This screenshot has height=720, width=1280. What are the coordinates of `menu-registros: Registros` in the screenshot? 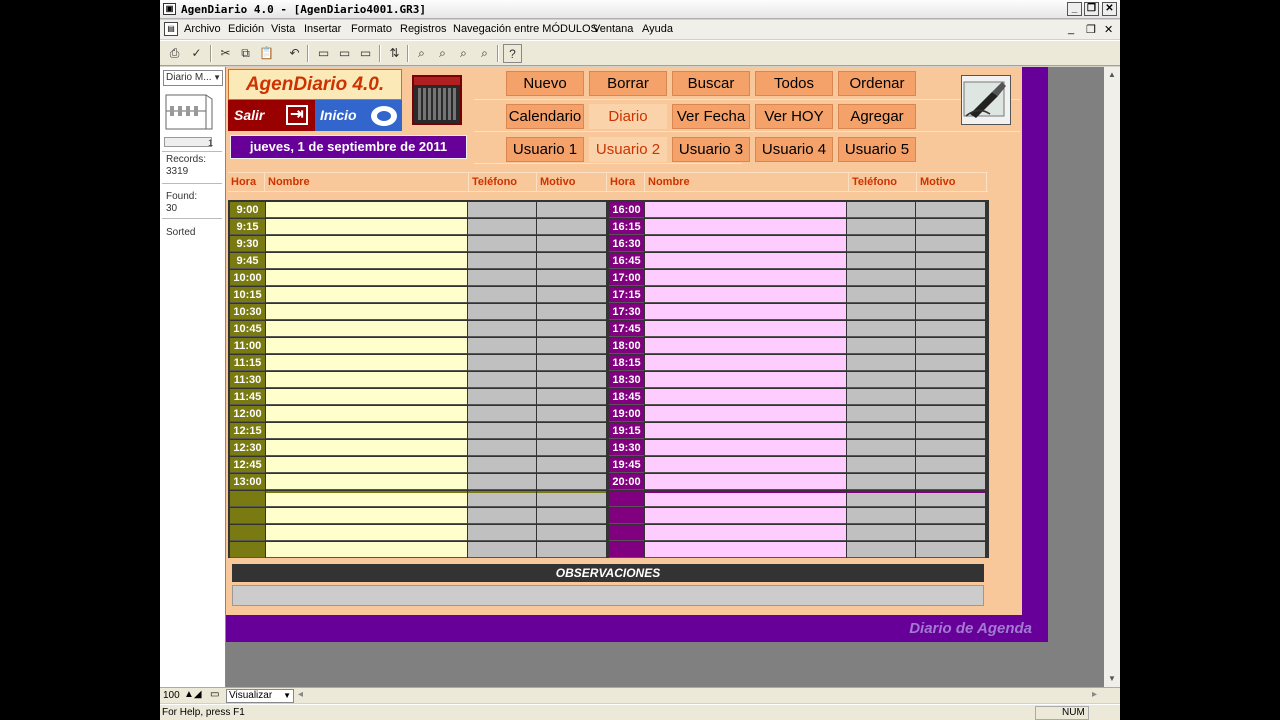 It's located at (423, 29).